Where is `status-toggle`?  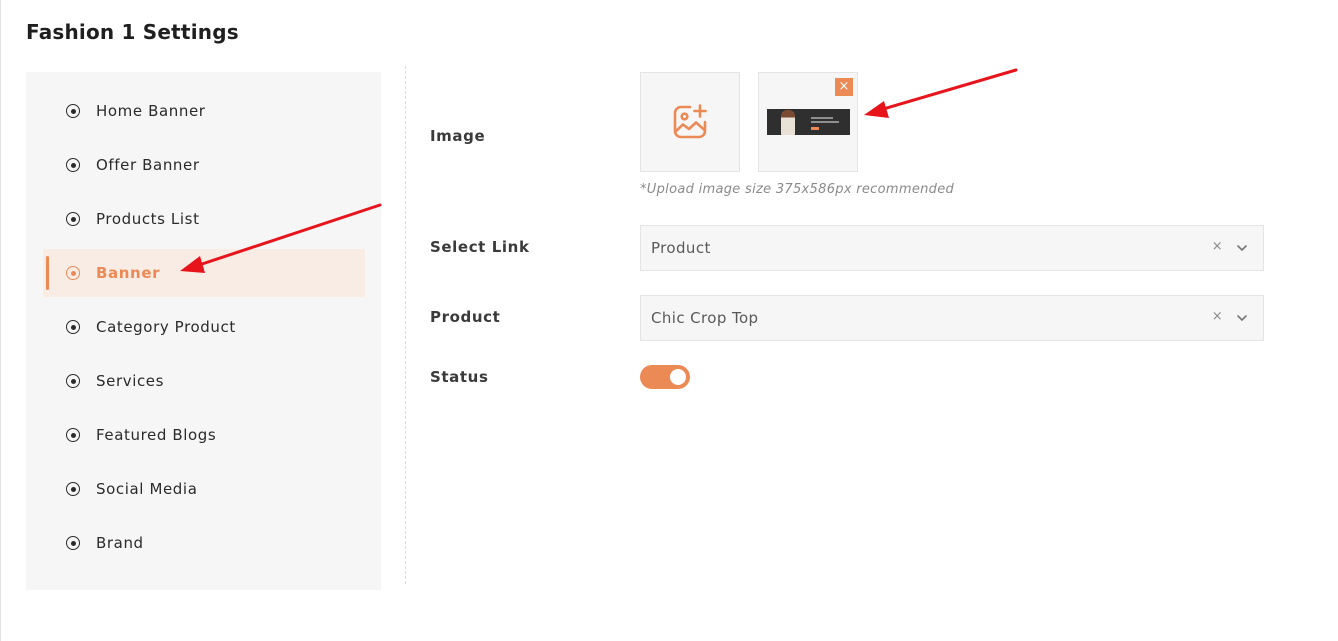
status-toggle is located at coordinates (665, 377).